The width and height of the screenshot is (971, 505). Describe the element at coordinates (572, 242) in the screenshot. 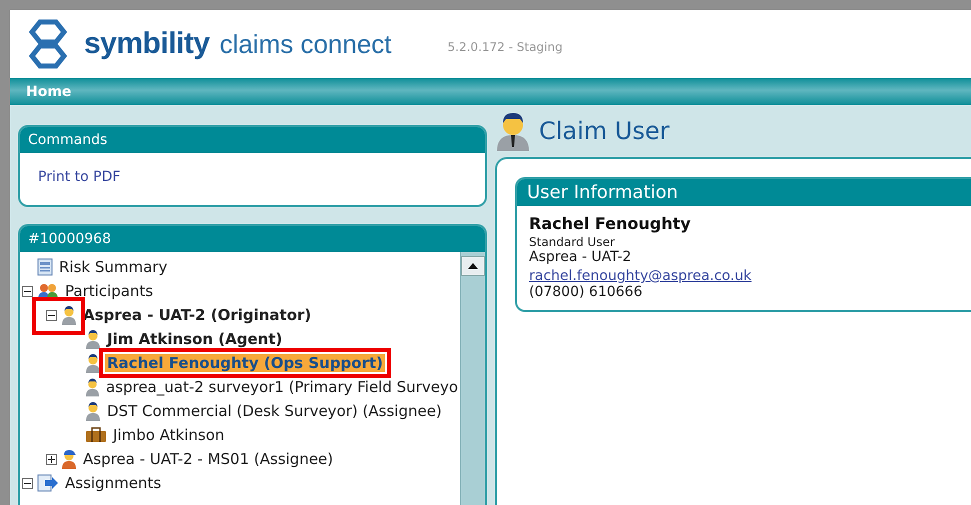

I see `user-role: Standard User` at that location.